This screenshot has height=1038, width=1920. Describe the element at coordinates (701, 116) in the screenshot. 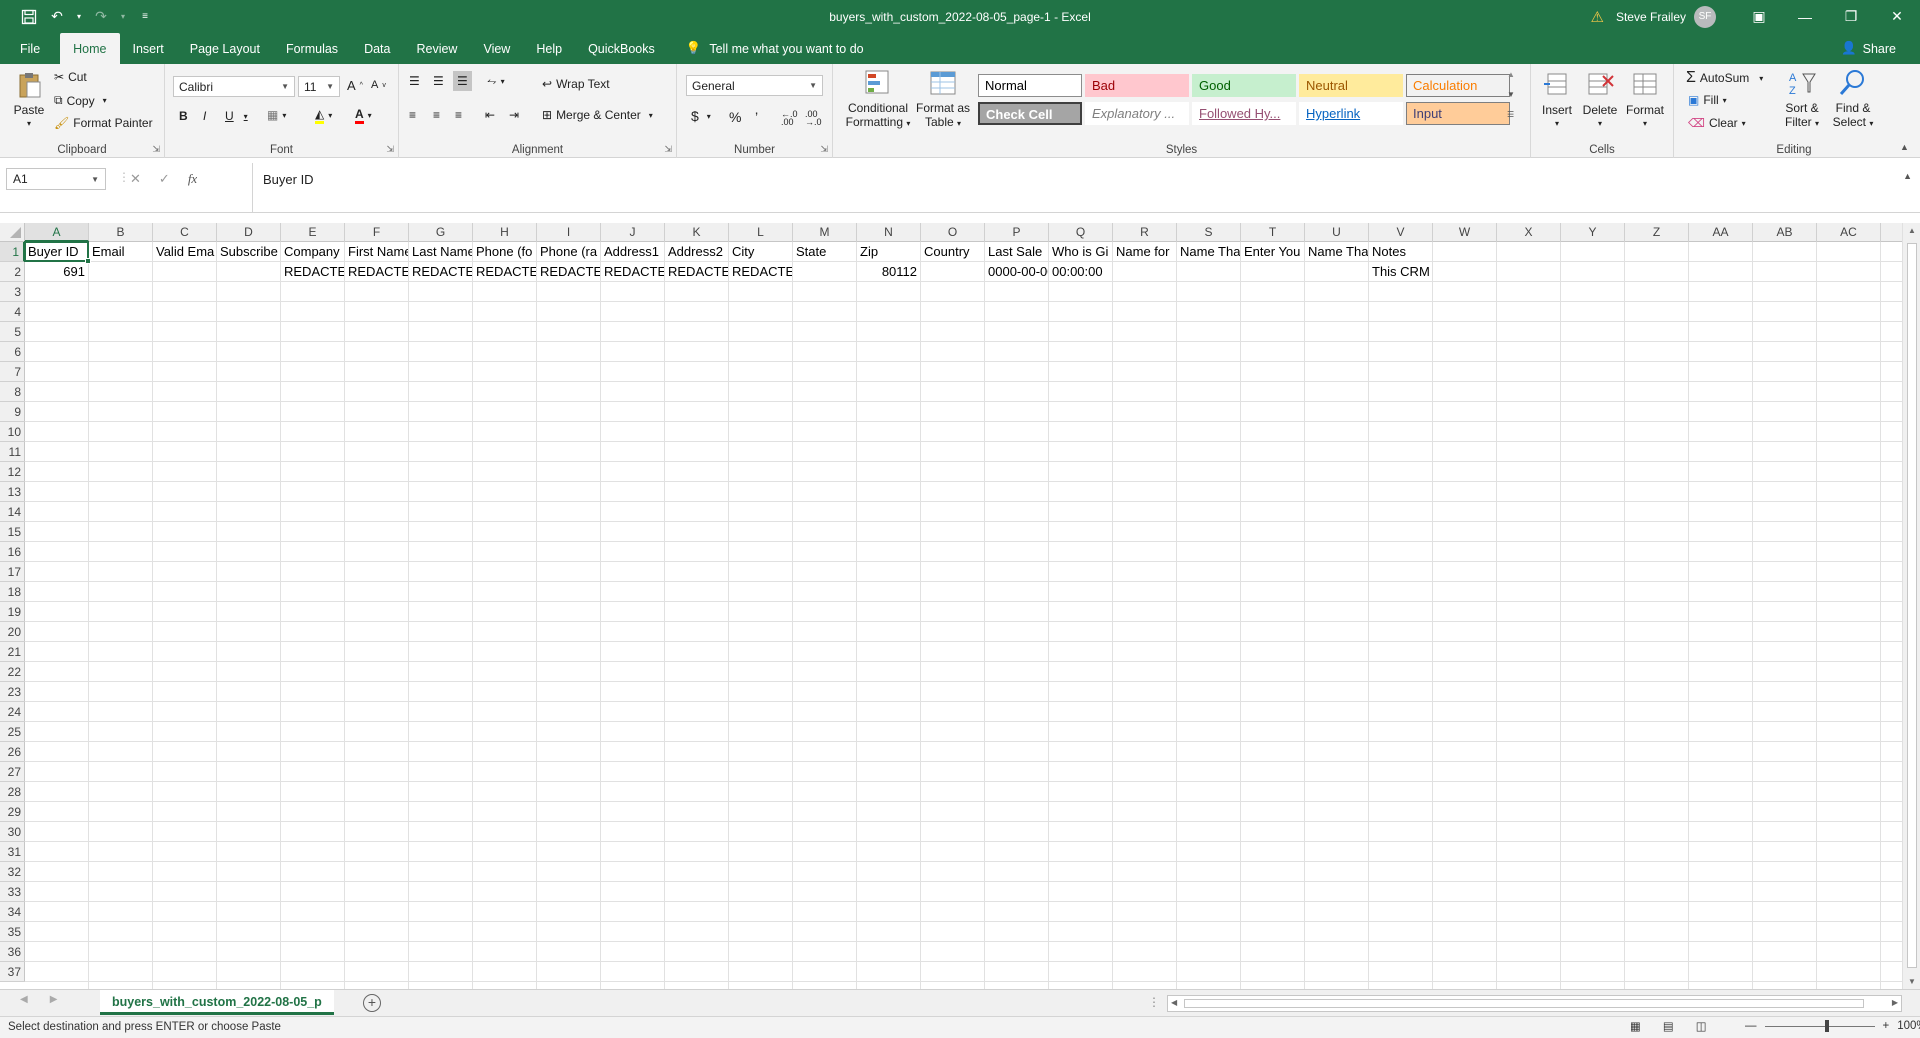

I see `accounting-format-button: $ ▾` at that location.